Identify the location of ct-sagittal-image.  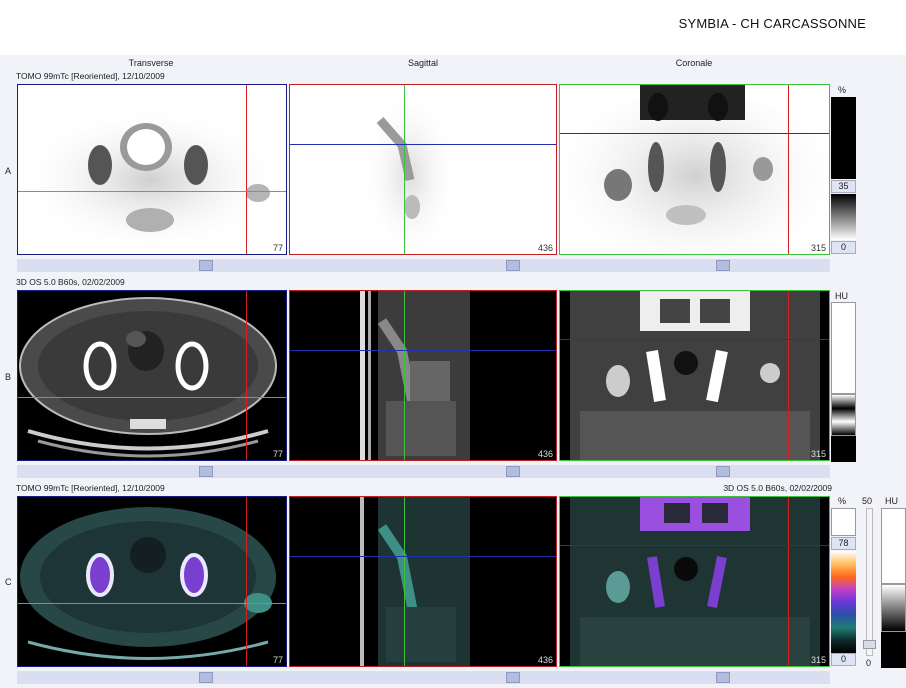
(415, 375).